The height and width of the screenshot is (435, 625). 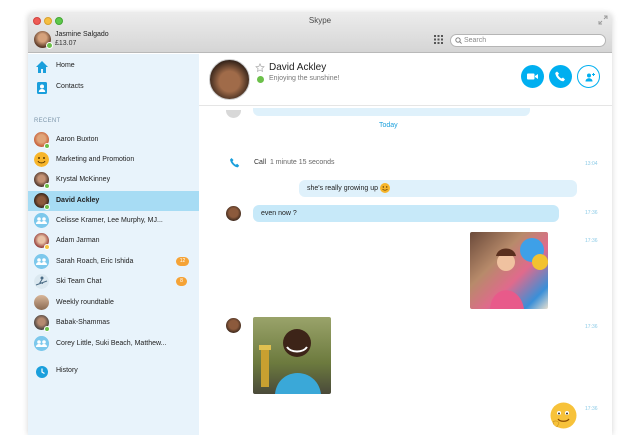 I want to click on conversation-header: David Ackley Enjoying the sunshine!, so click(x=405, y=80).